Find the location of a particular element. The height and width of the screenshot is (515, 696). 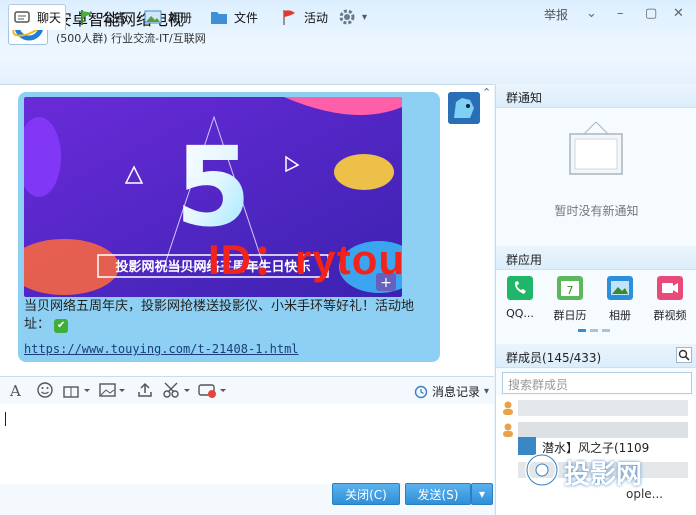

gift-icon is located at coordinates (76, 392).